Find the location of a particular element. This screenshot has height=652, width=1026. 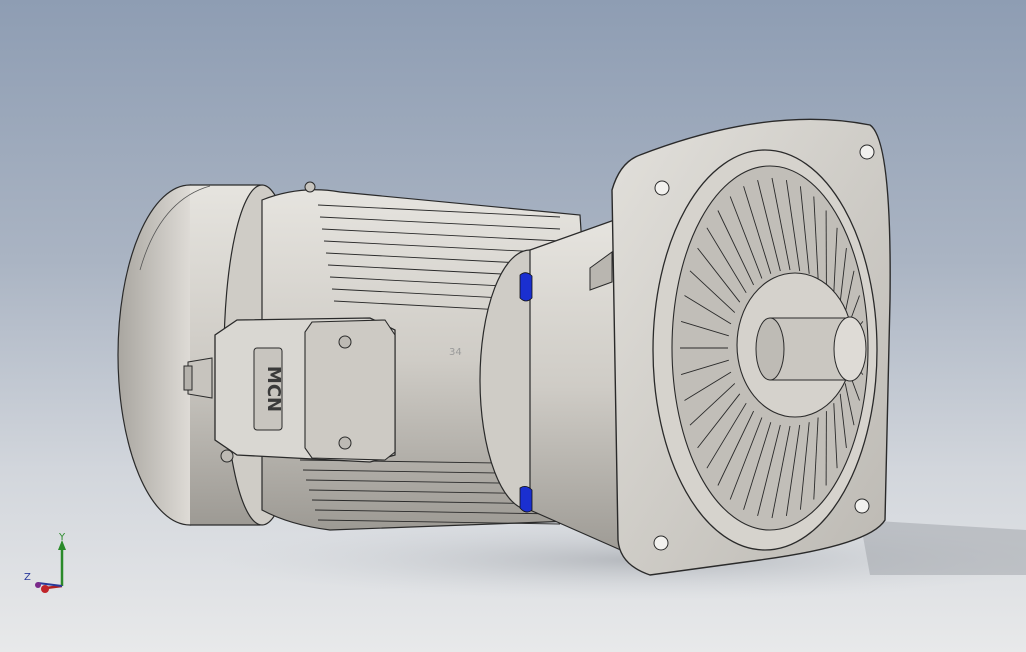

seal-ring-bottom is located at coordinates (526, 499).